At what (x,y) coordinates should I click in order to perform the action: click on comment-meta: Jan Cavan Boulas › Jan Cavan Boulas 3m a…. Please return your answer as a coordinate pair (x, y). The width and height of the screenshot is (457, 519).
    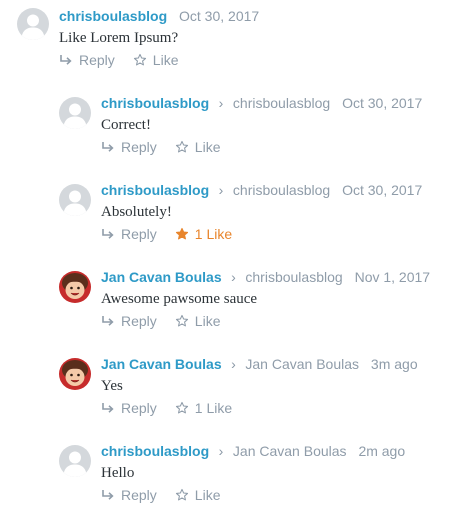
    Looking at the image, I should click on (259, 364).